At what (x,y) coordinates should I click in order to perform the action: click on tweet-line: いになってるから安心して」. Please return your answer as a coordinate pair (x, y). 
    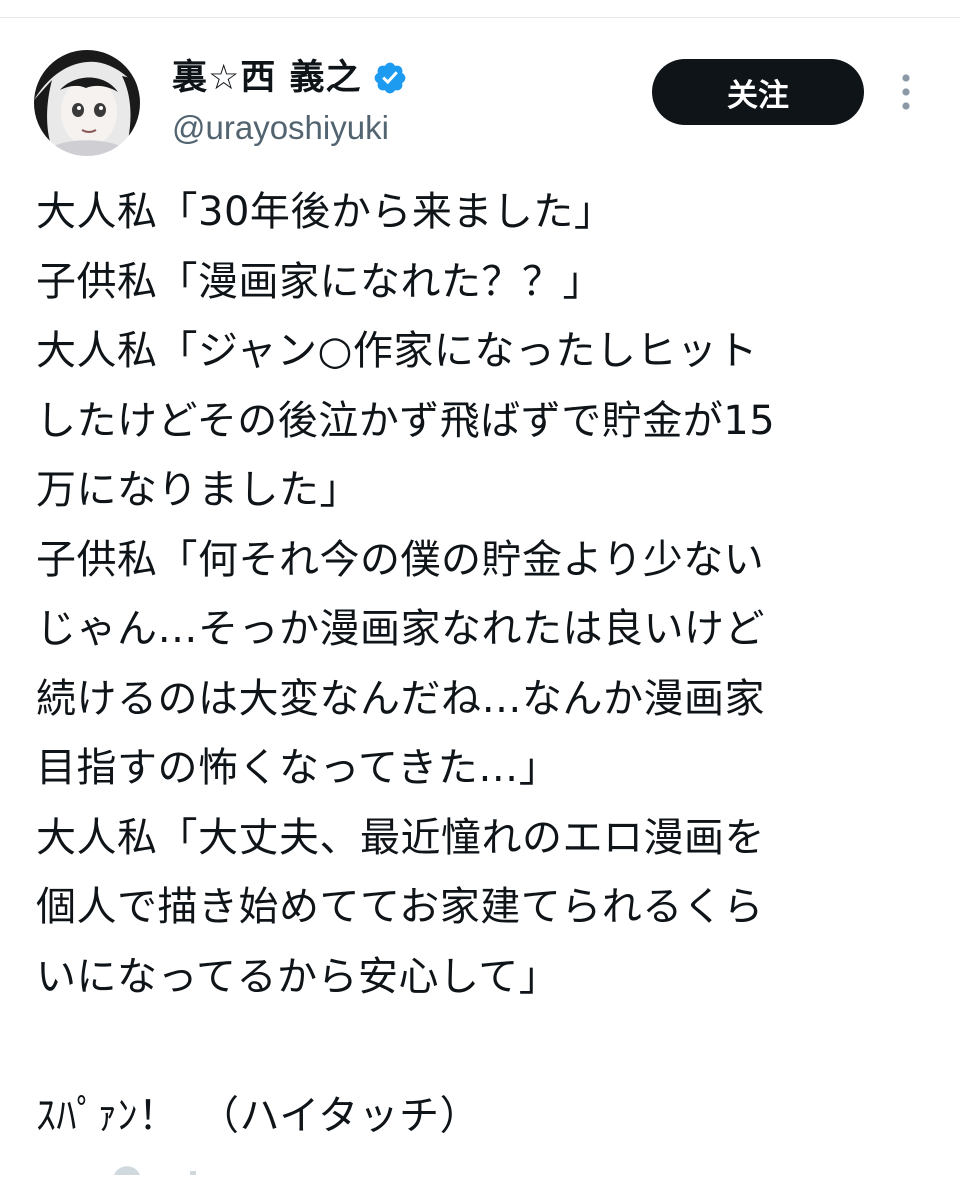
    Looking at the image, I should click on (298, 976).